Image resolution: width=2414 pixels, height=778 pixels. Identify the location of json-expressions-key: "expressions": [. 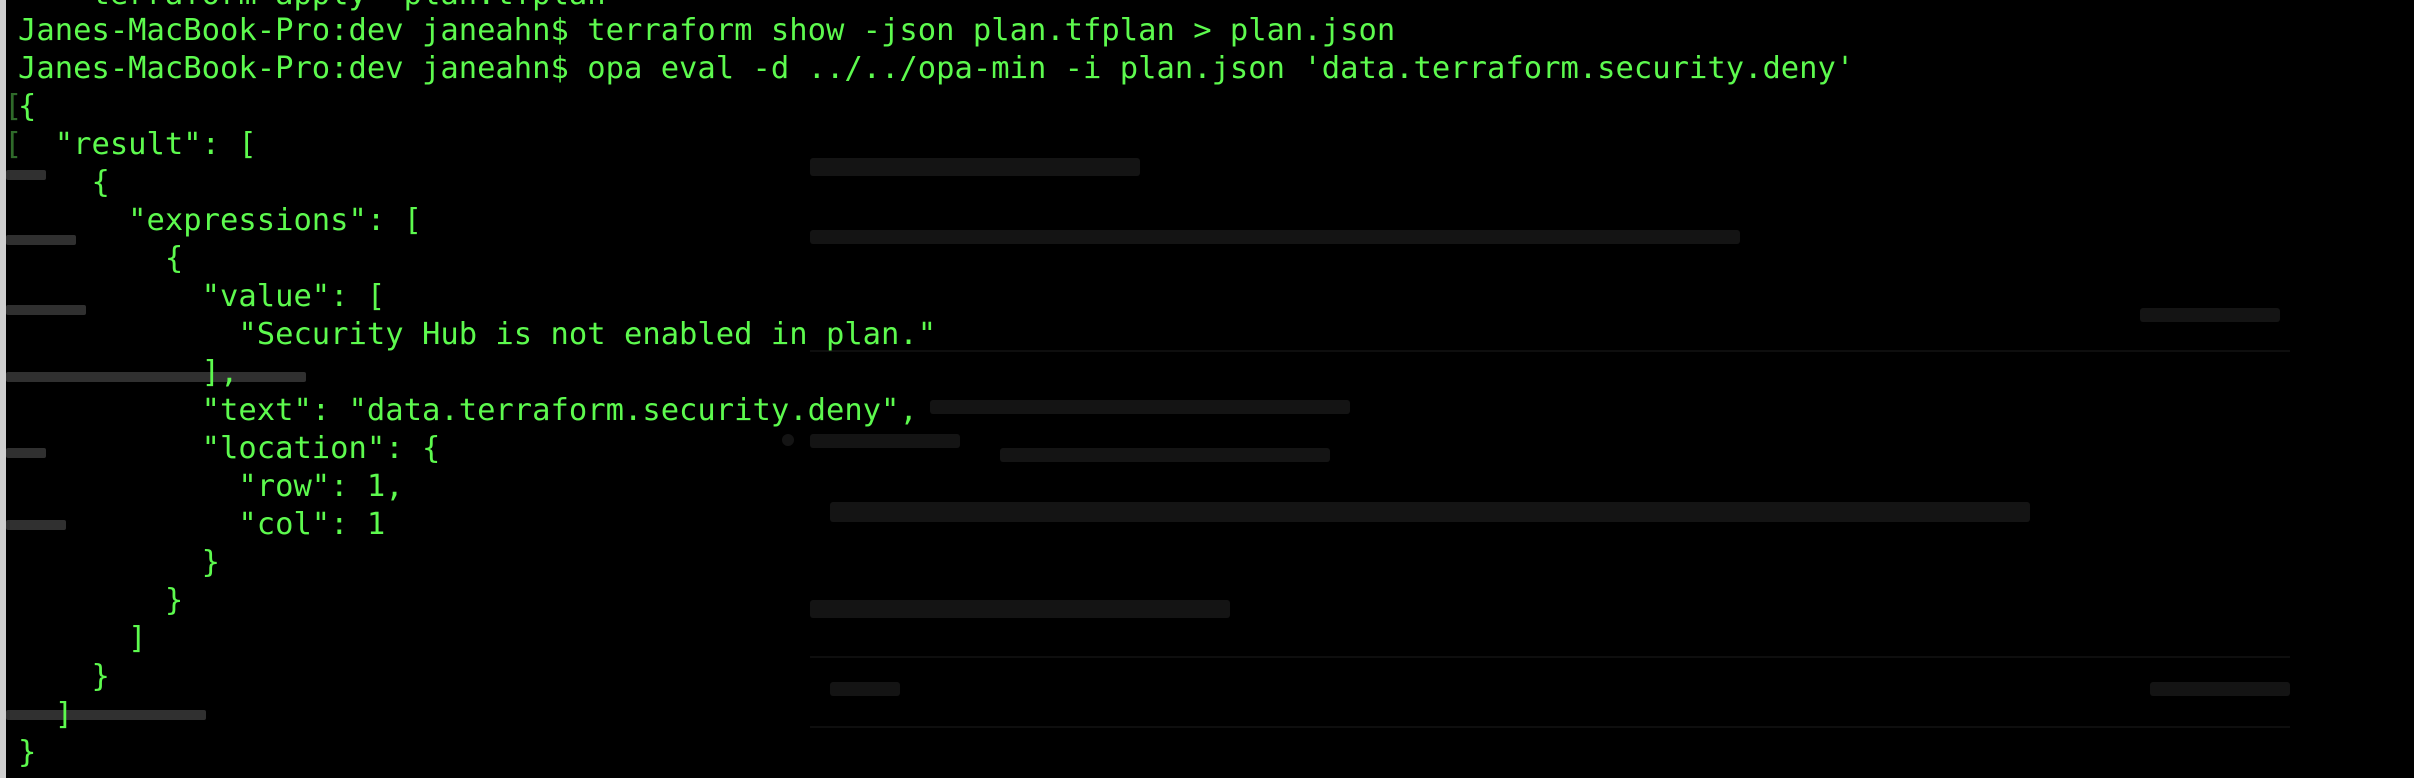
(220, 220).